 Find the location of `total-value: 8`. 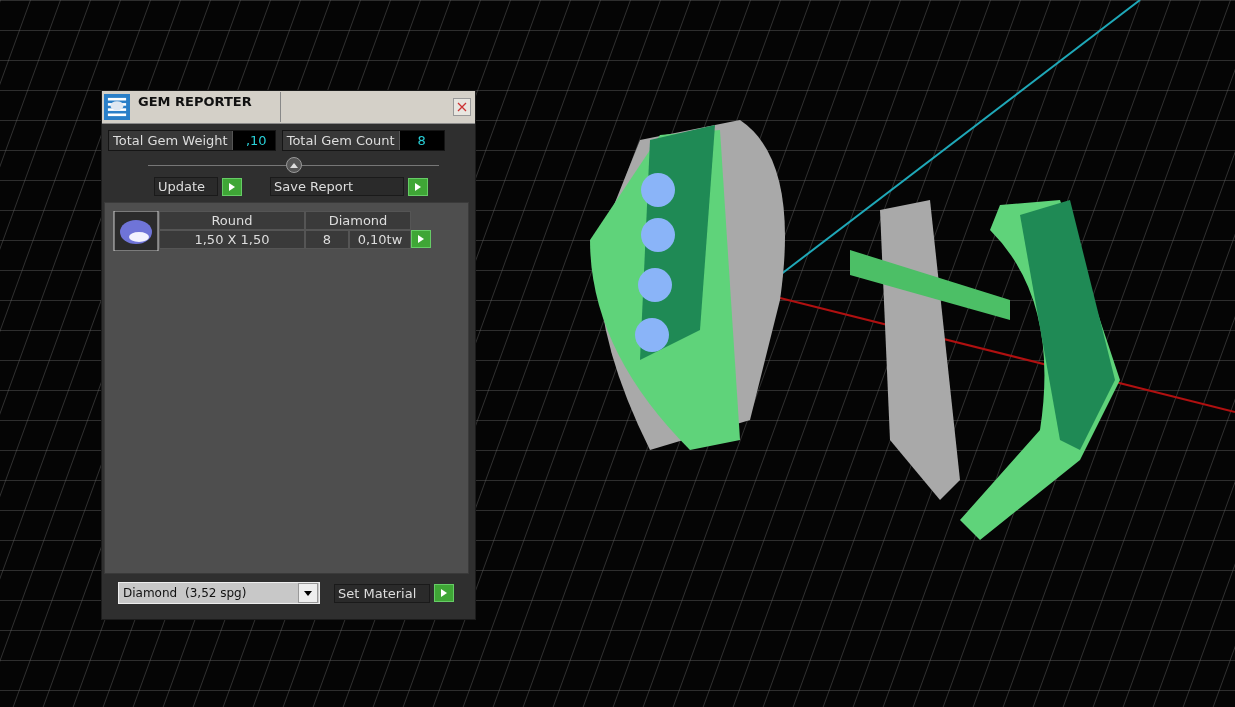

total-value: 8 is located at coordinates (421, 140).